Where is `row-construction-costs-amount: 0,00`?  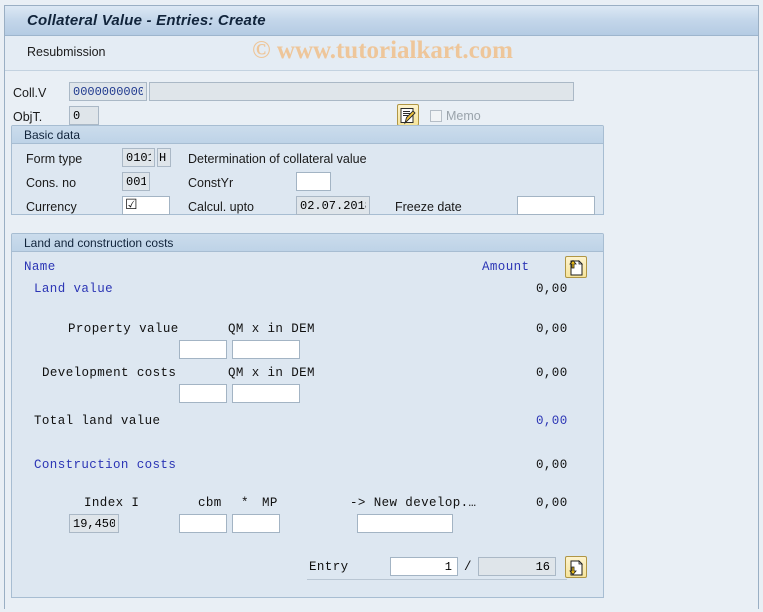 row-construction-costs-amount: 0,00 is located at coordinates (552, 465).